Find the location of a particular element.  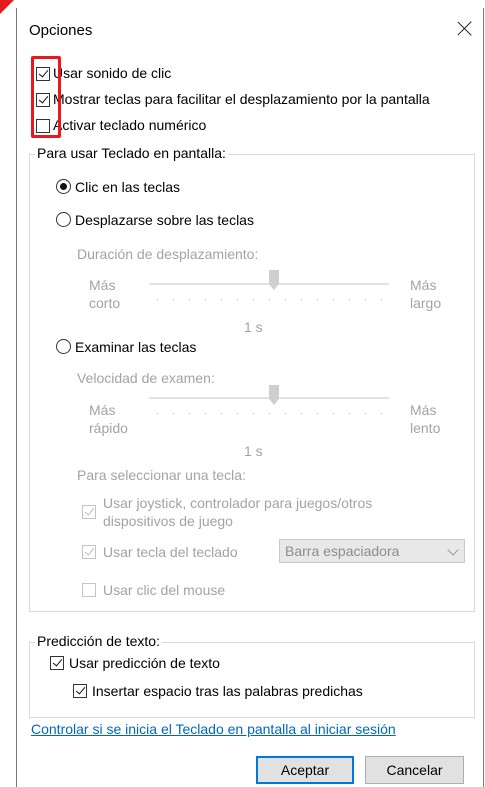

mouse-click-label: Usar clic del mouse is located at coordinates (164, 590).